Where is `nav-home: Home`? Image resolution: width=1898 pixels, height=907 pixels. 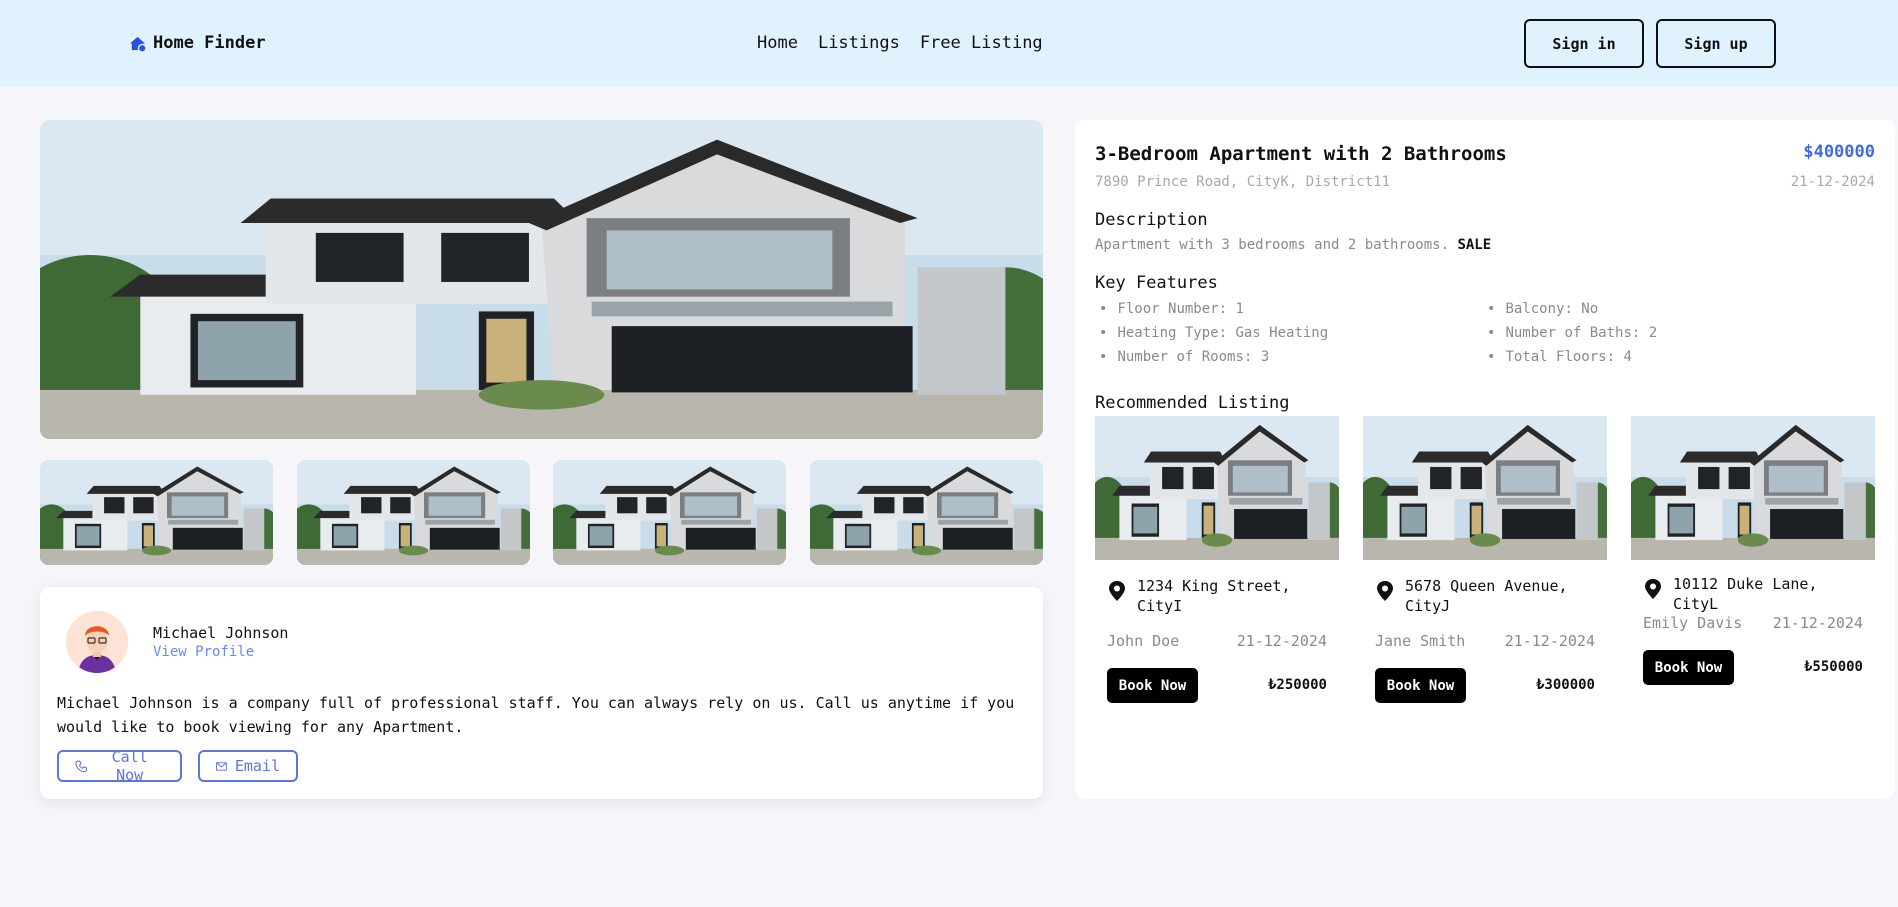 nav-home: Home is located at coordinates (777, 43).